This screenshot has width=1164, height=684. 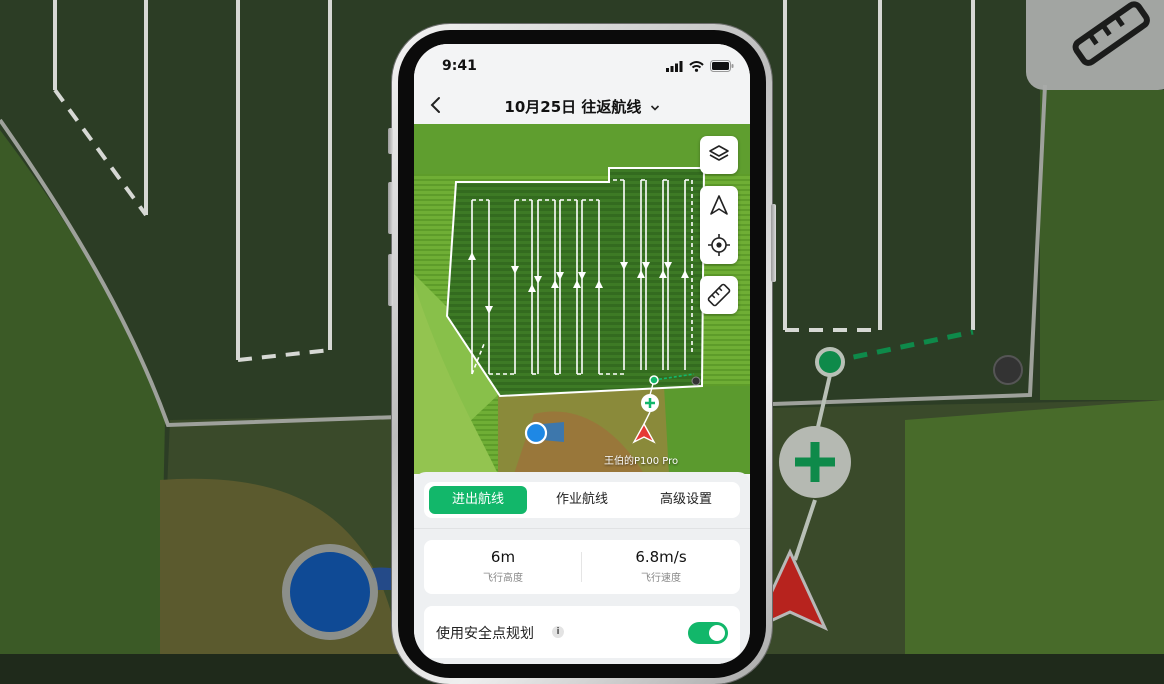 What do you see at coordinates (503, 578) in the screenshot?
I see `flight-altitude-label: 飞行高度` at bounding box center [503, 578].